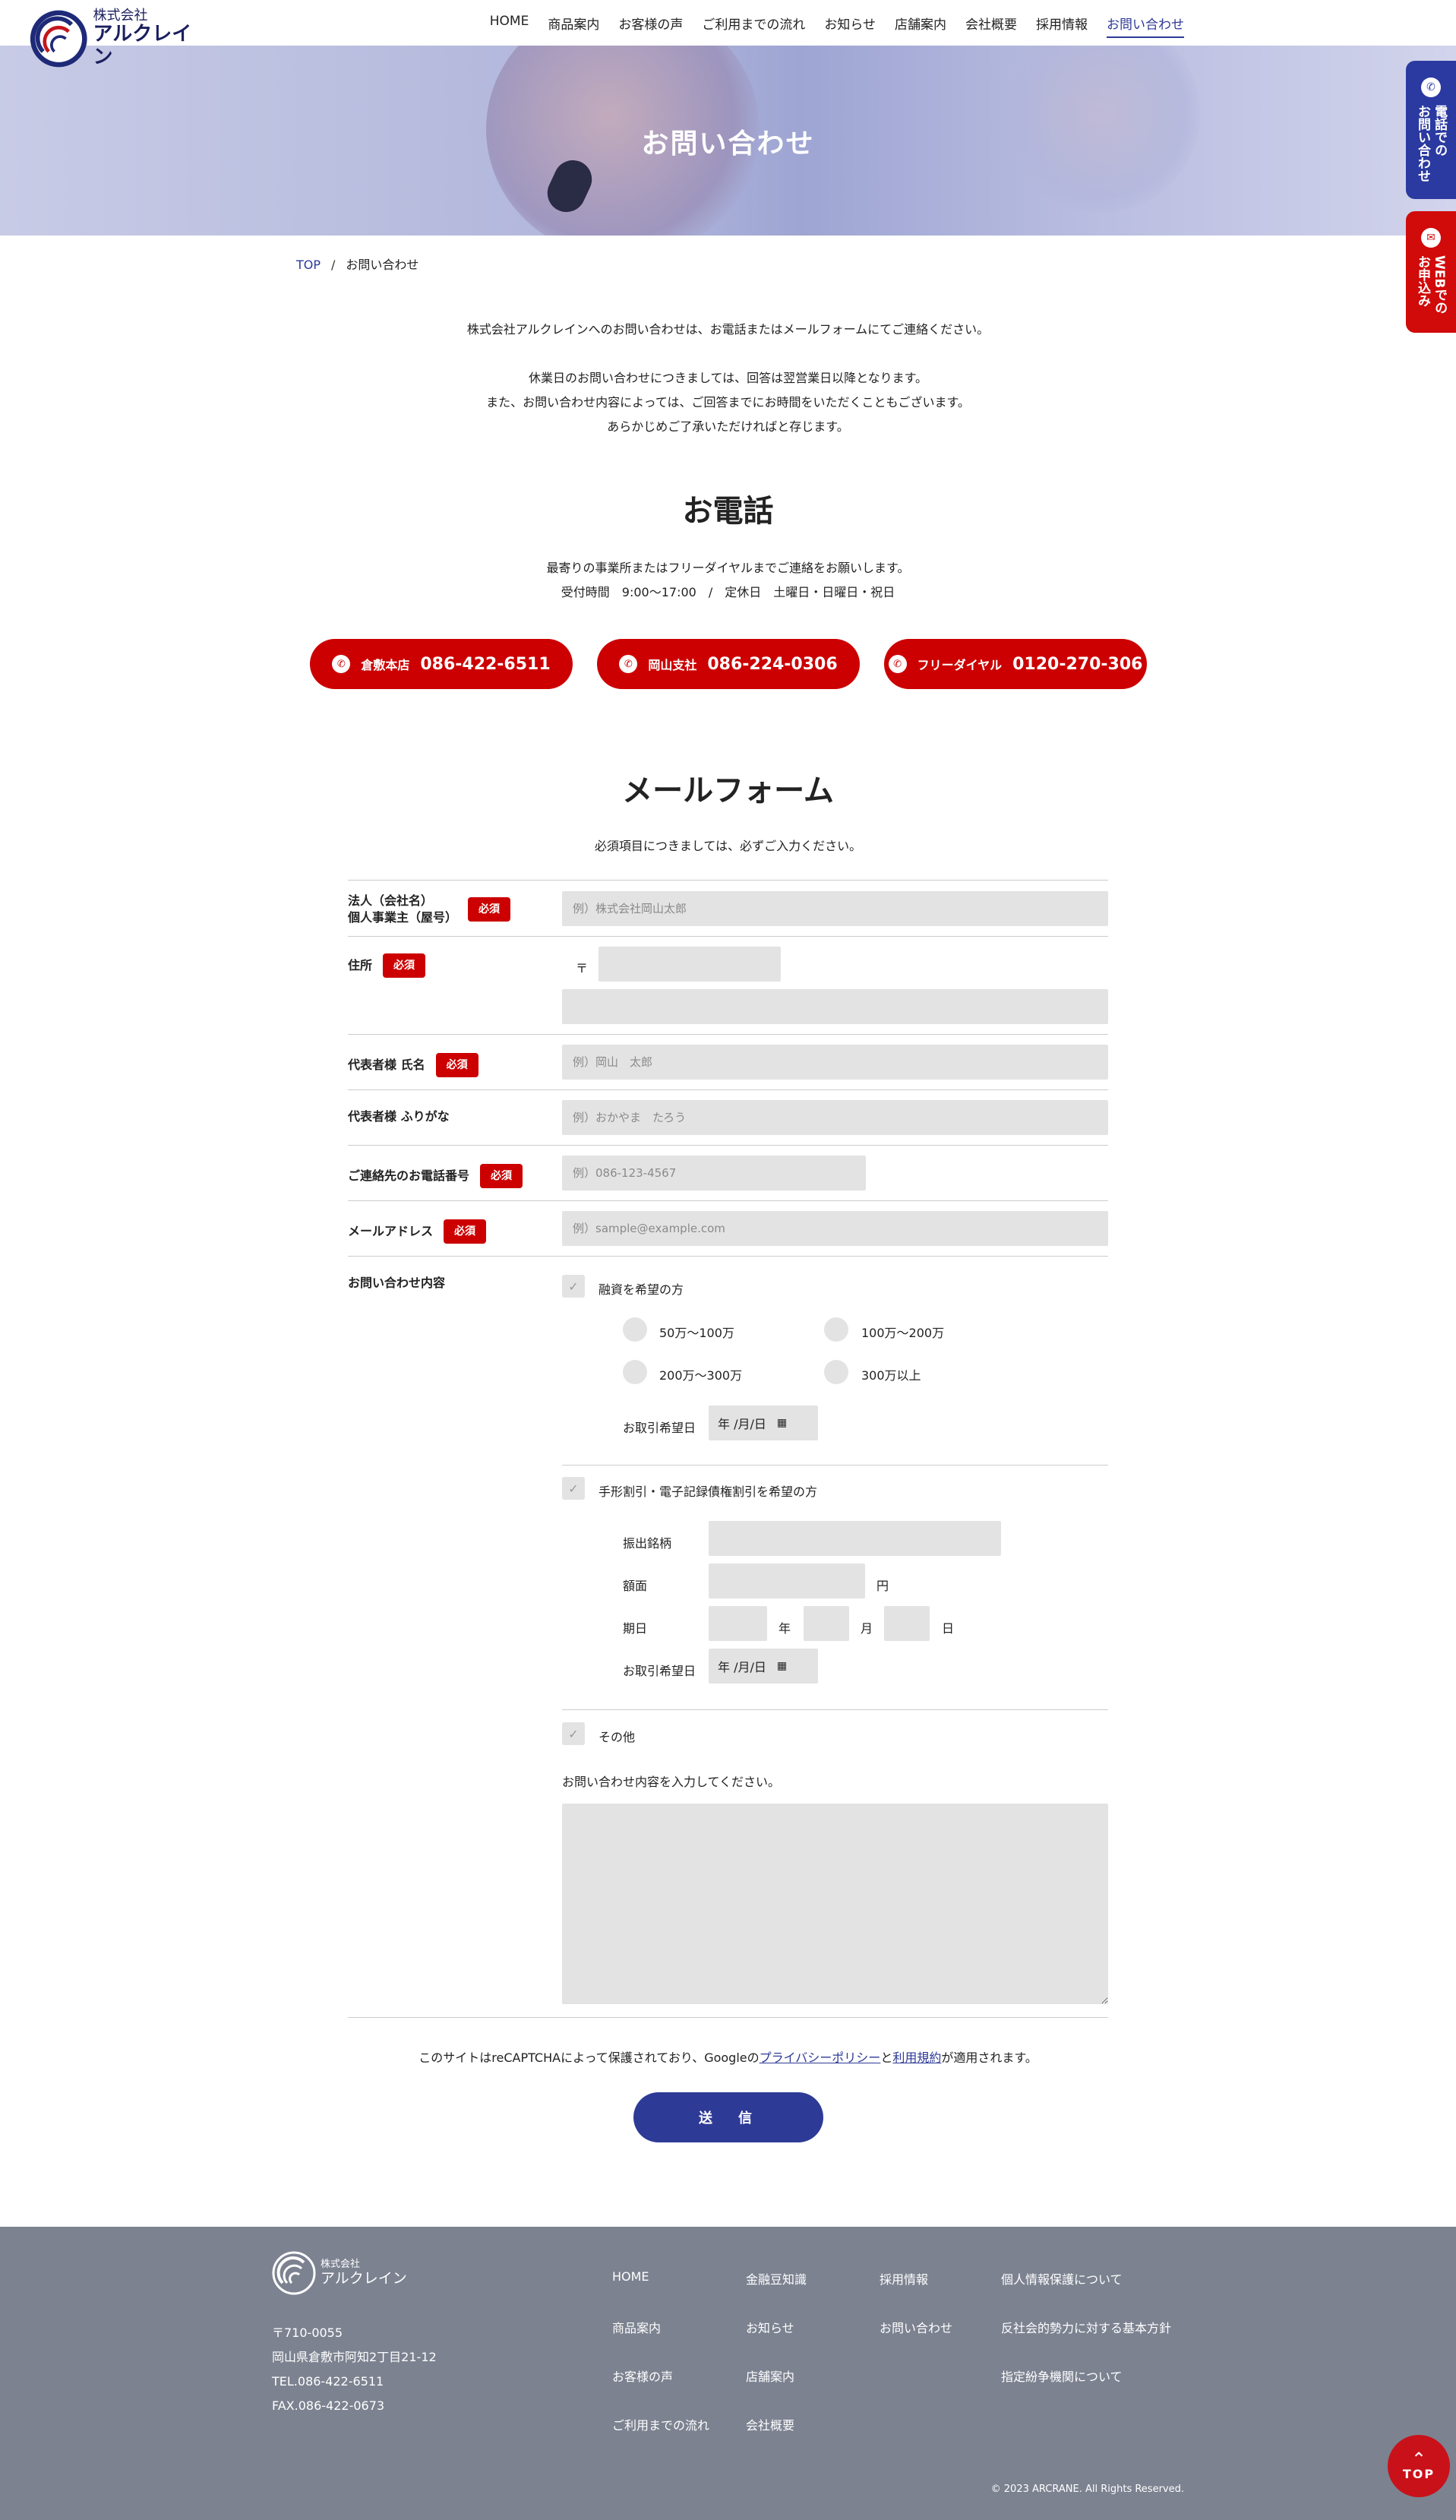  What do you see at coordinates (991, 26) in the screenshot?
I see `nav-company: 会社概要` at bounding box center [991, 26].